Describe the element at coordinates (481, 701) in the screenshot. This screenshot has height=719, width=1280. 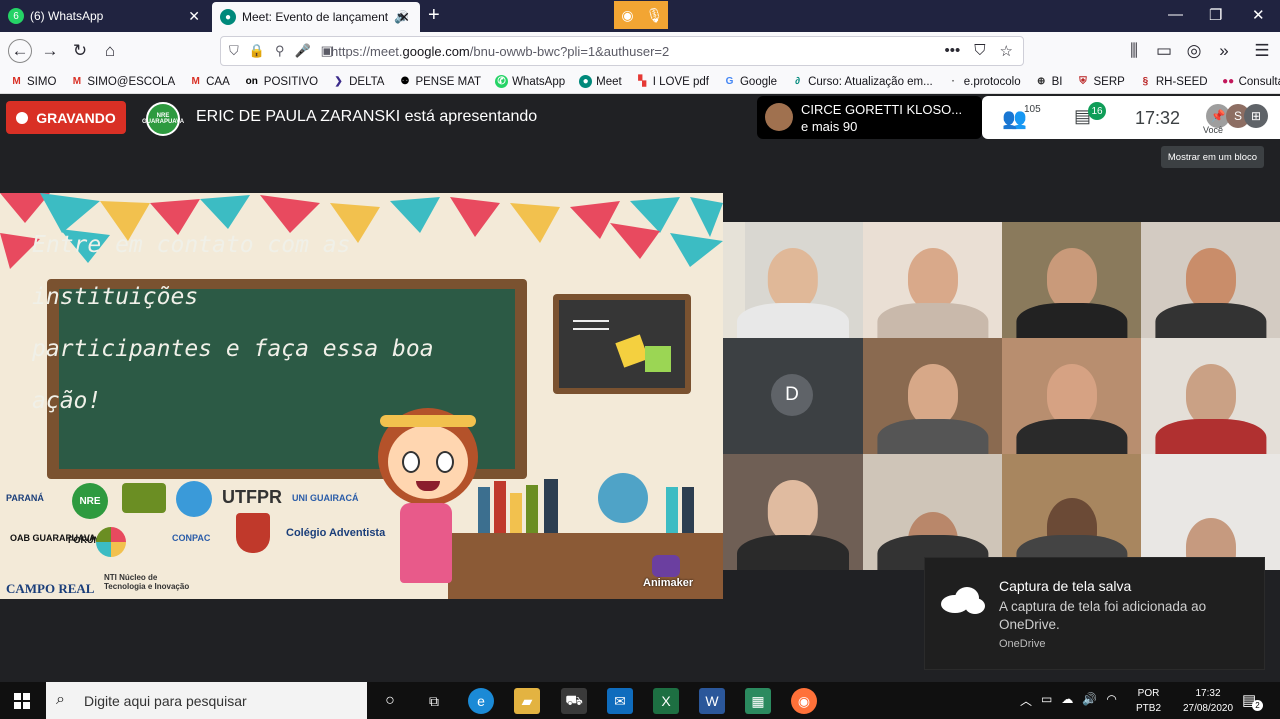
I see `edge-icon: e` at that location.